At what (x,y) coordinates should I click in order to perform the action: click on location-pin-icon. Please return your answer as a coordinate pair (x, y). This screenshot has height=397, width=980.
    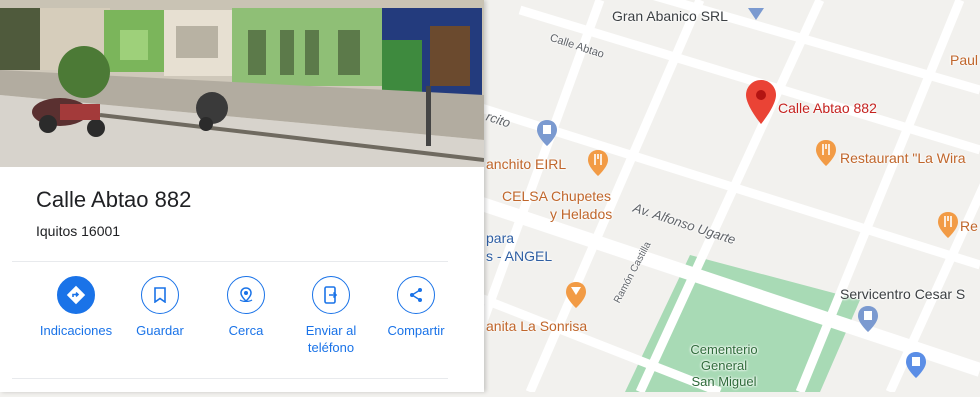
    Looking at the image, I should click on (761, 102).